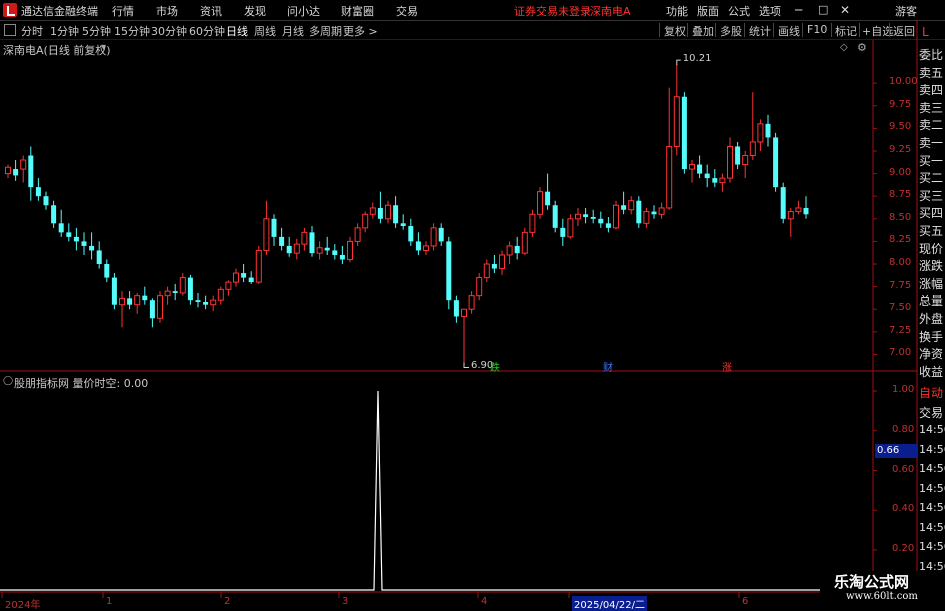 Image resolution: width=945 pixels, height=611 pixels. I want to click on watermark-box: 乐淘公式网 www.60lt.com, so click(882, 590).